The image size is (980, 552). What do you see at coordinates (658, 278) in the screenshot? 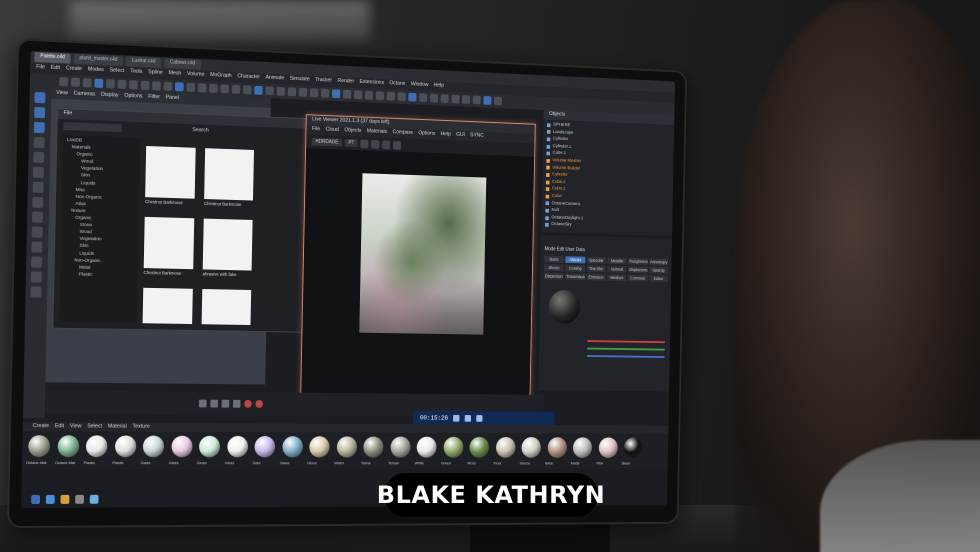
I see `channel-tab: Editor` at bounding box center [658, 278].